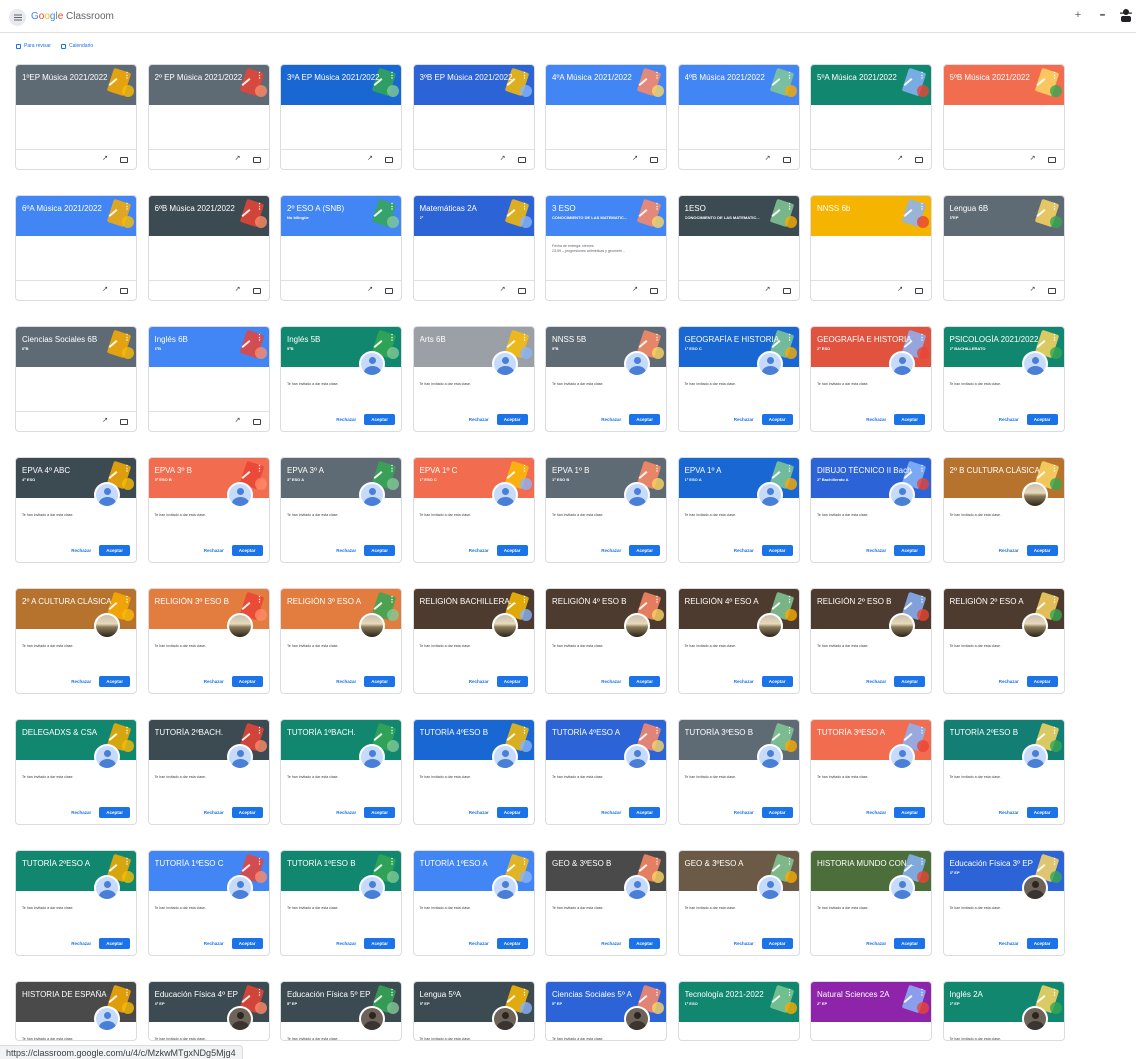  I want to click on class-card-header: 3ºB EP Música 2021/2022 ⋮, so click(473, 85).